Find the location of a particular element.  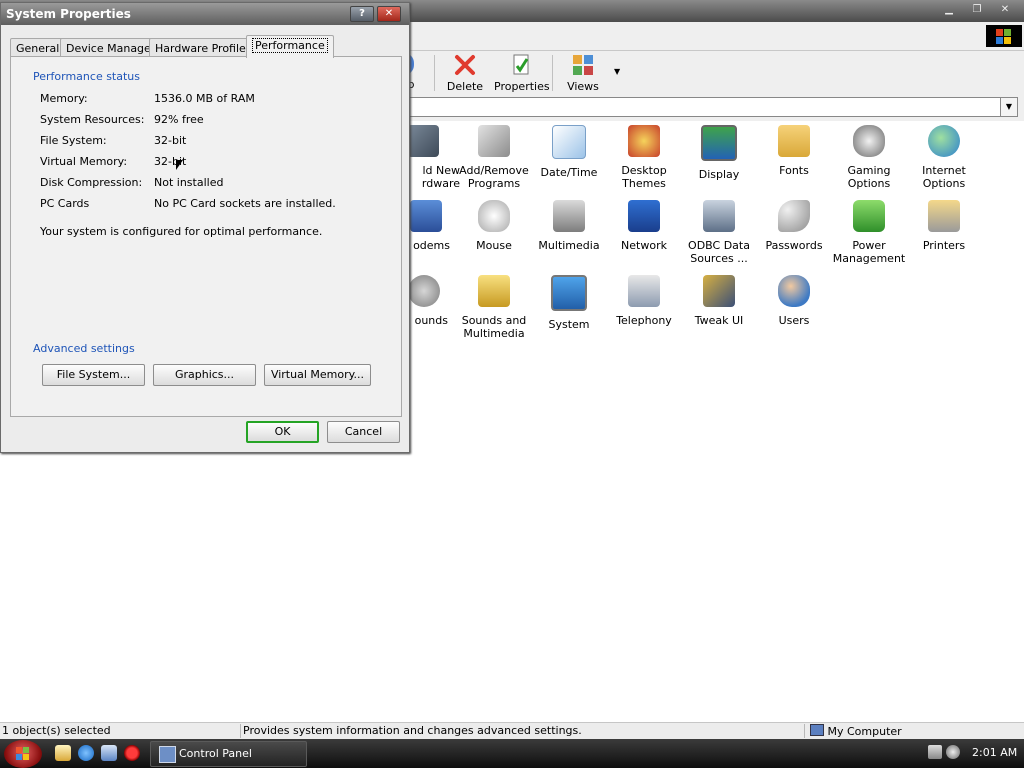

pc-cards-value: No PC Card sockets are installed. is located at coordinates (245, 203).